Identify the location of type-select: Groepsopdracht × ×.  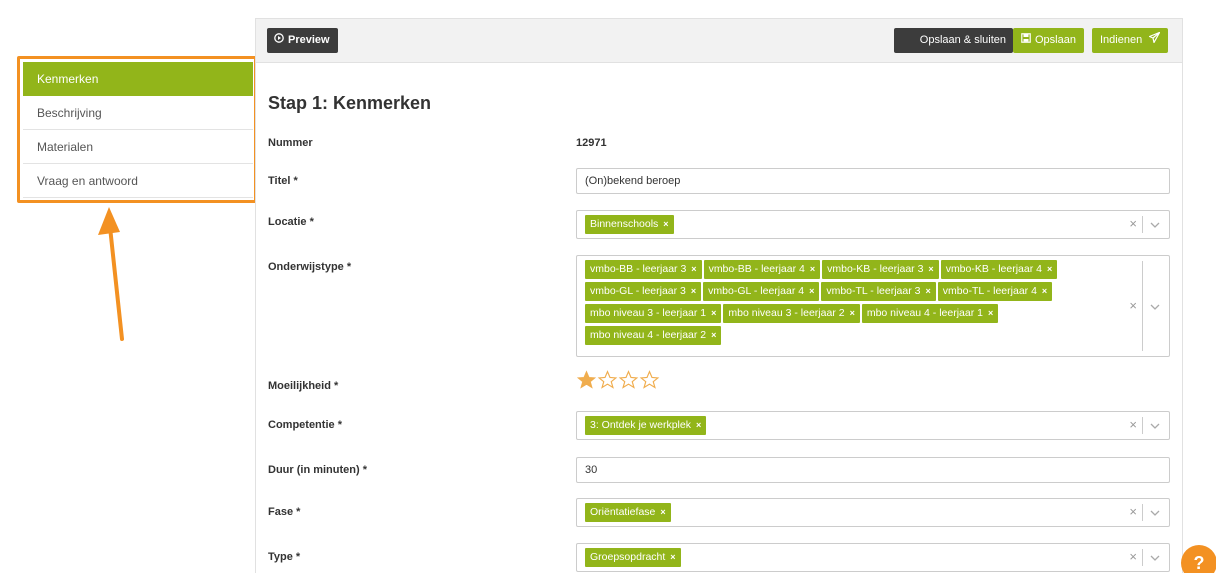
(873, 557).